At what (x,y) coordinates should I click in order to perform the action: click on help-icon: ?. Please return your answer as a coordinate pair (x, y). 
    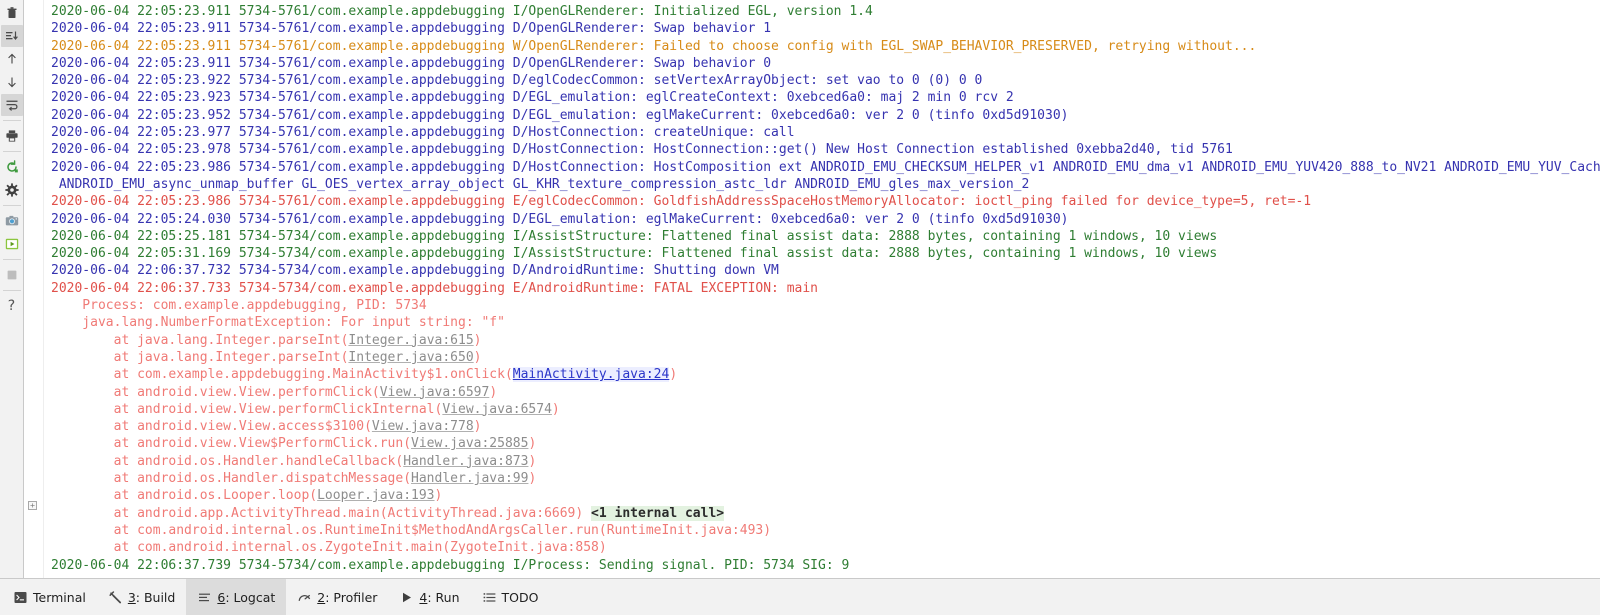
    Looking at the image, I should click on (12, 306).